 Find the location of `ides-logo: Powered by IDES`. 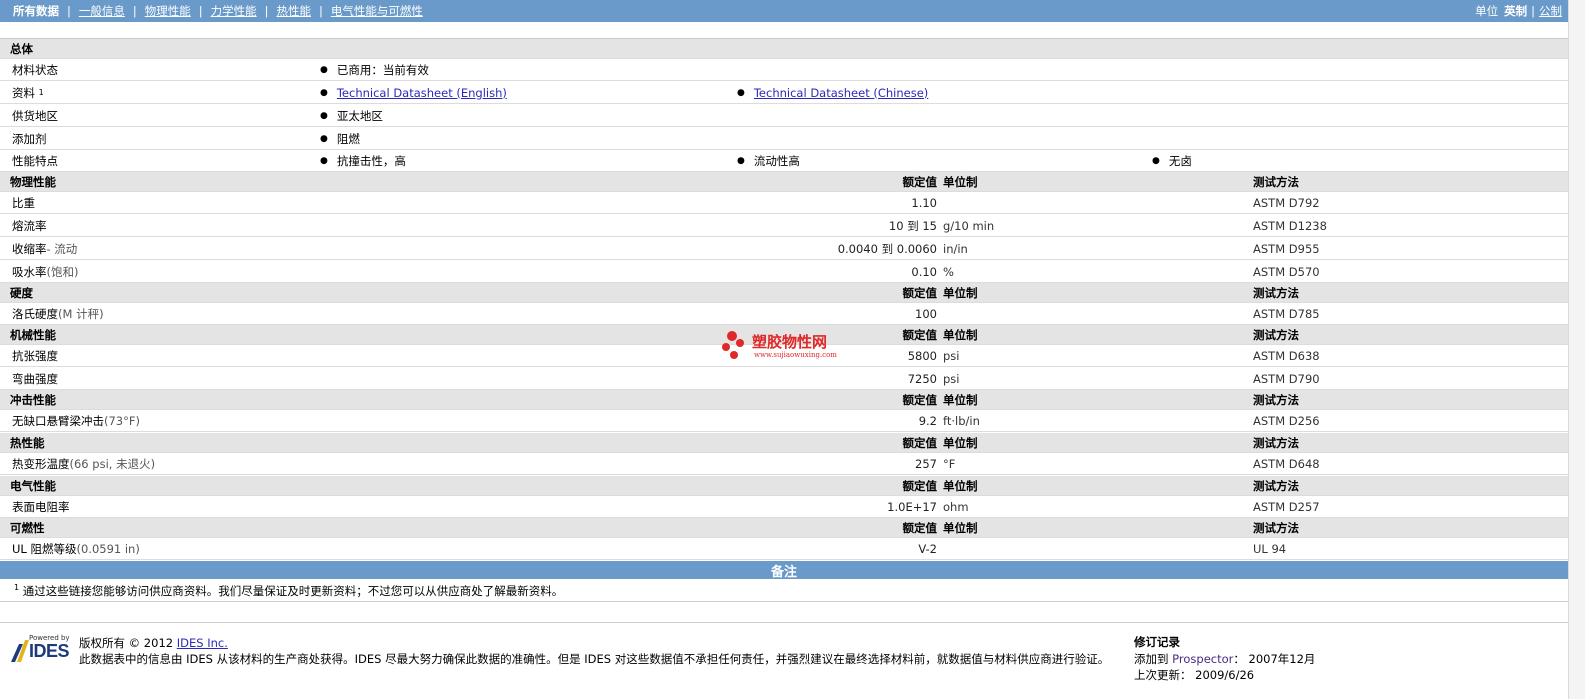

ides-logo: Powered by IDES is located at coordinates (40, 649).